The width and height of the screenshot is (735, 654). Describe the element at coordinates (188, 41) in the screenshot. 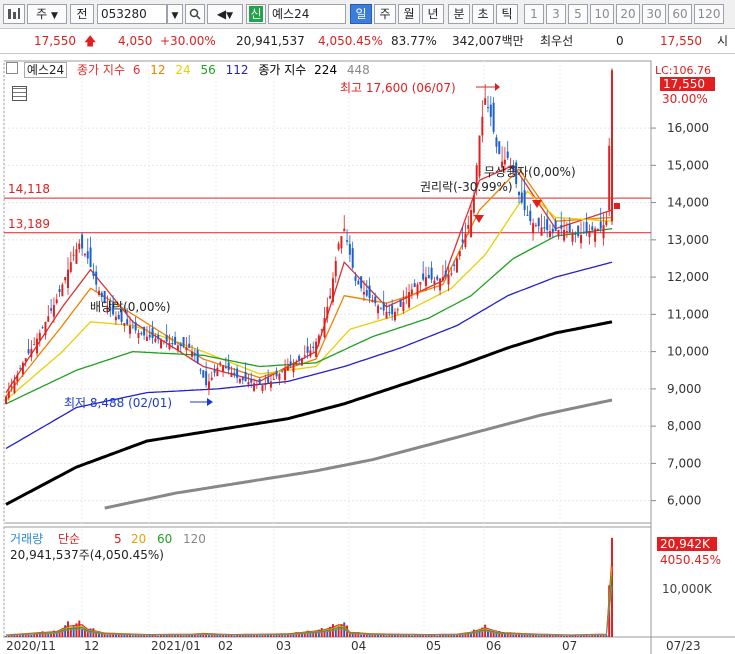

I see `change-percent: +30.00%` at that location.